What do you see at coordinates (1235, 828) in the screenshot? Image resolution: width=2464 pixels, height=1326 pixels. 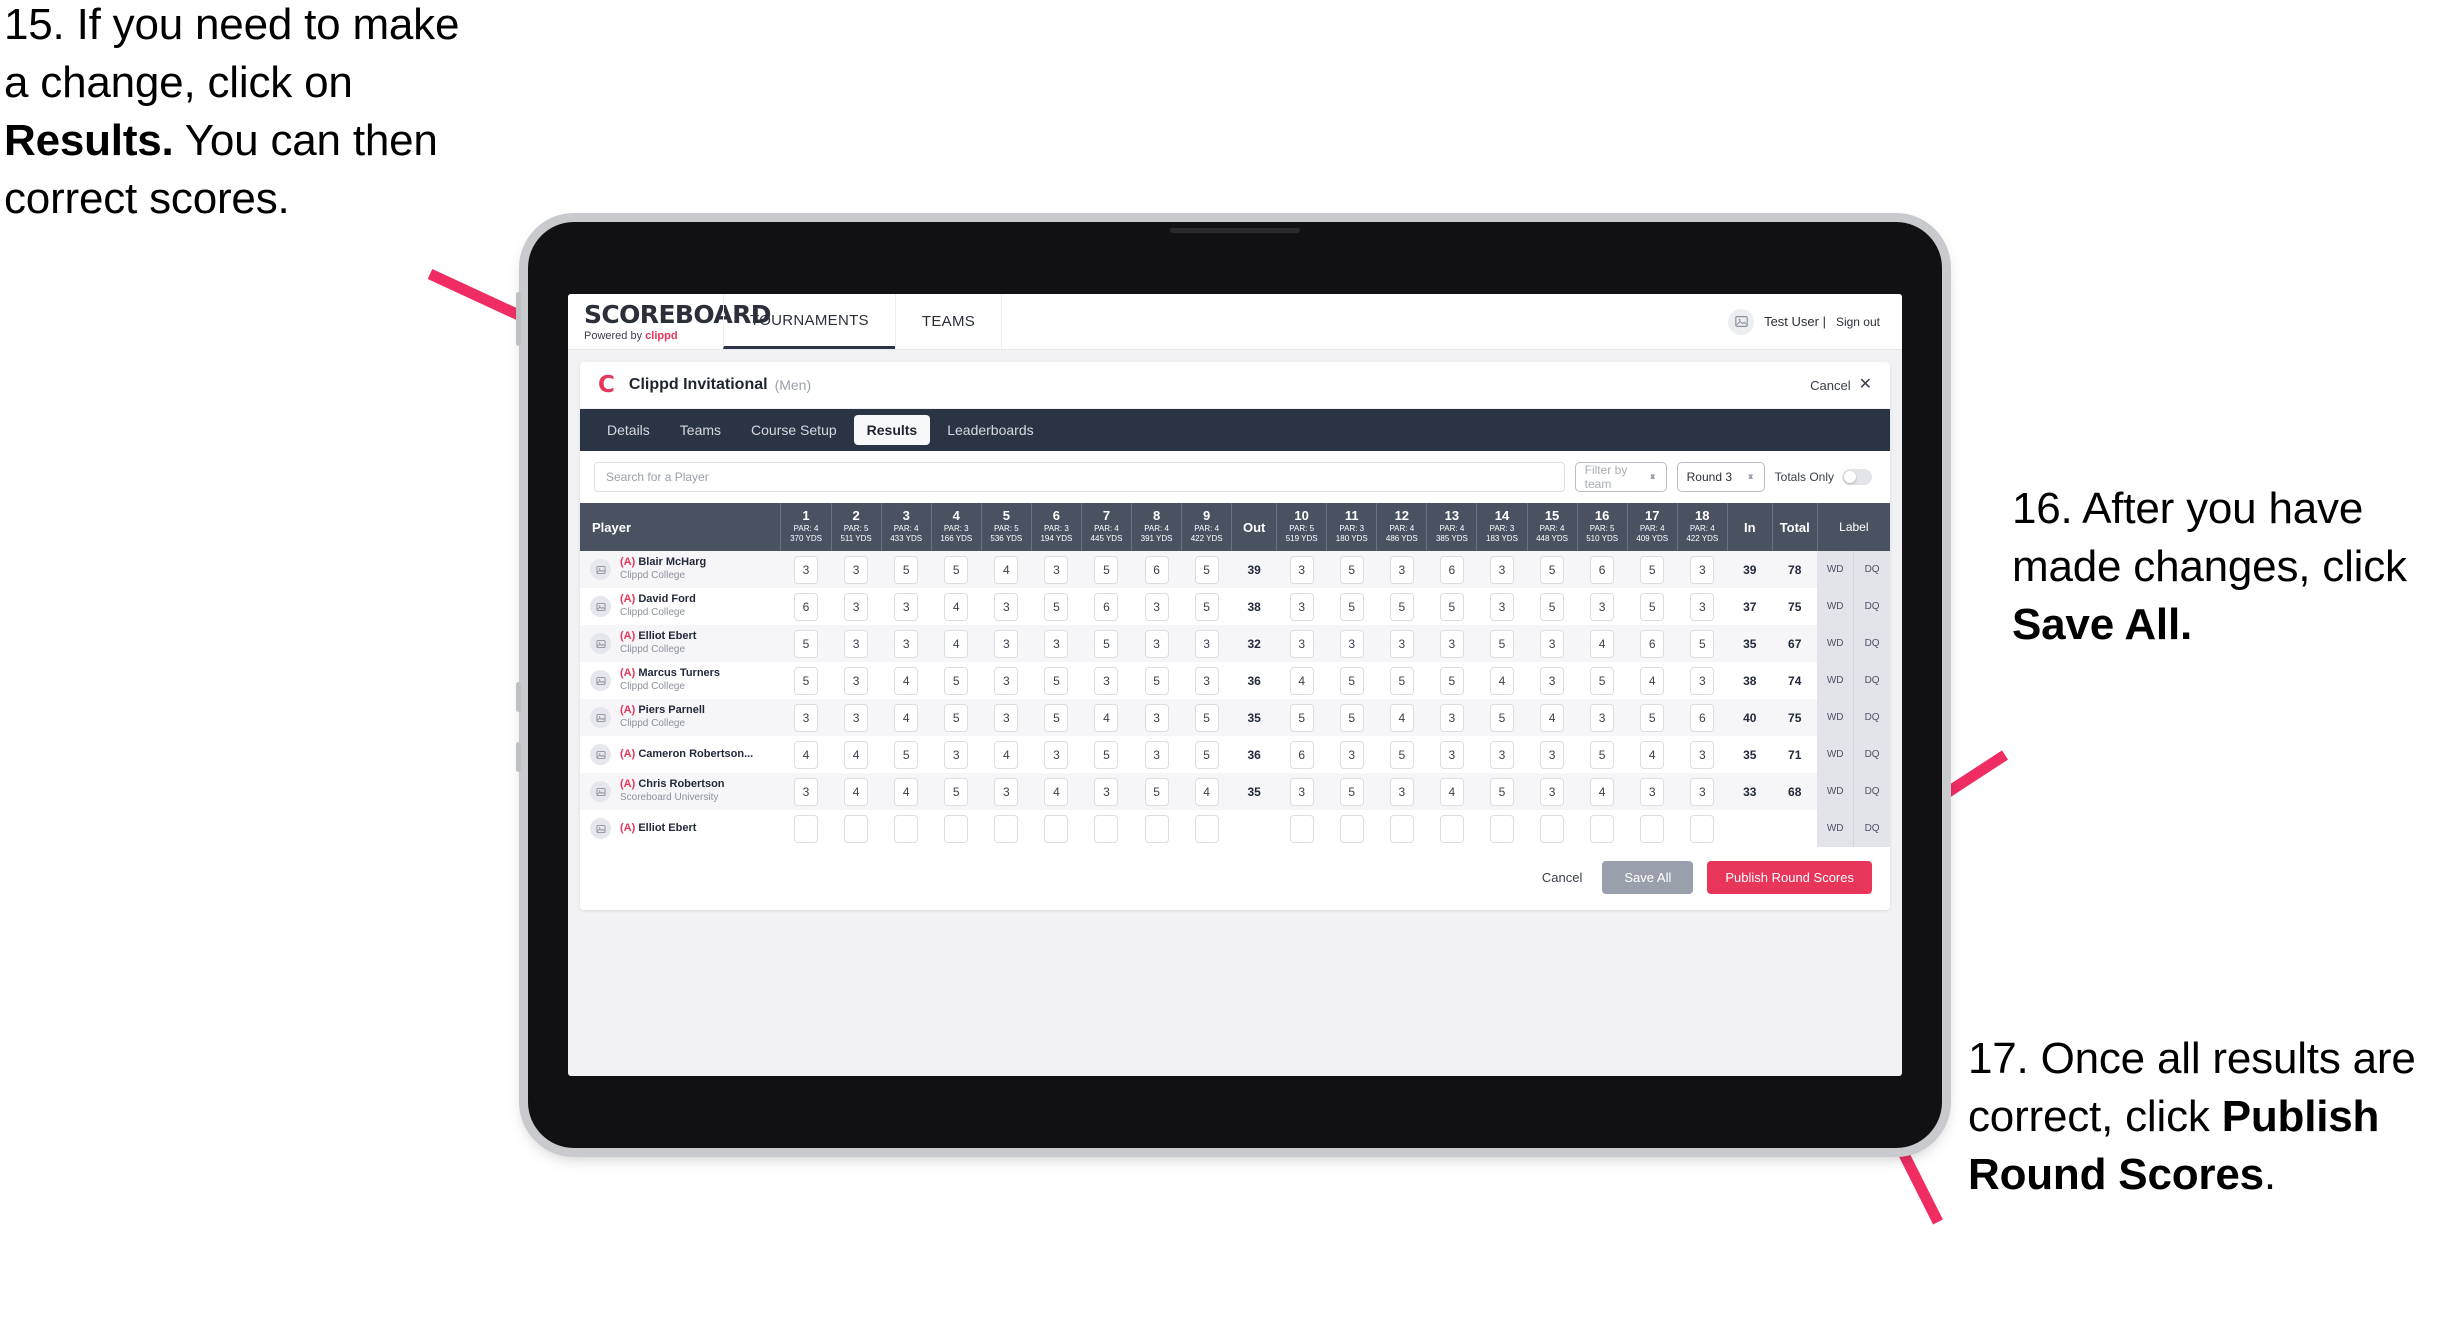 I see `table-row: (A) Elliot Ebert WD DQ` at bounding box center [1235, 828].